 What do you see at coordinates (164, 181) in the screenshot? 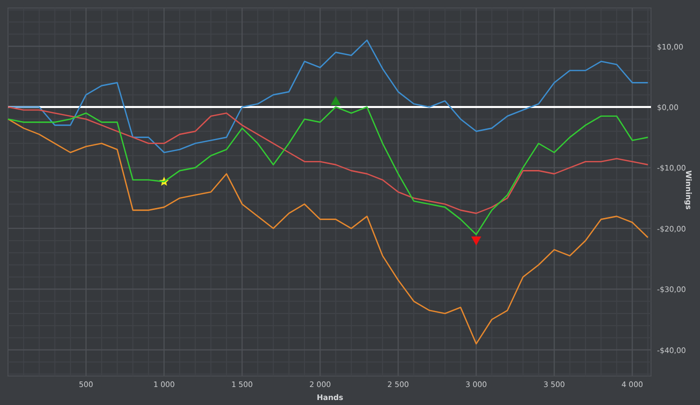
I see `star-icon` at bounding box center [164, 181].